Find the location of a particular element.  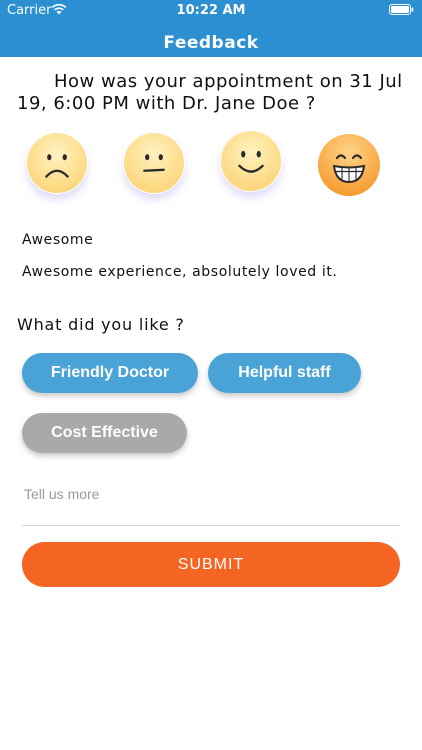

tell-us-more-input is located at coordinates (211, 501).